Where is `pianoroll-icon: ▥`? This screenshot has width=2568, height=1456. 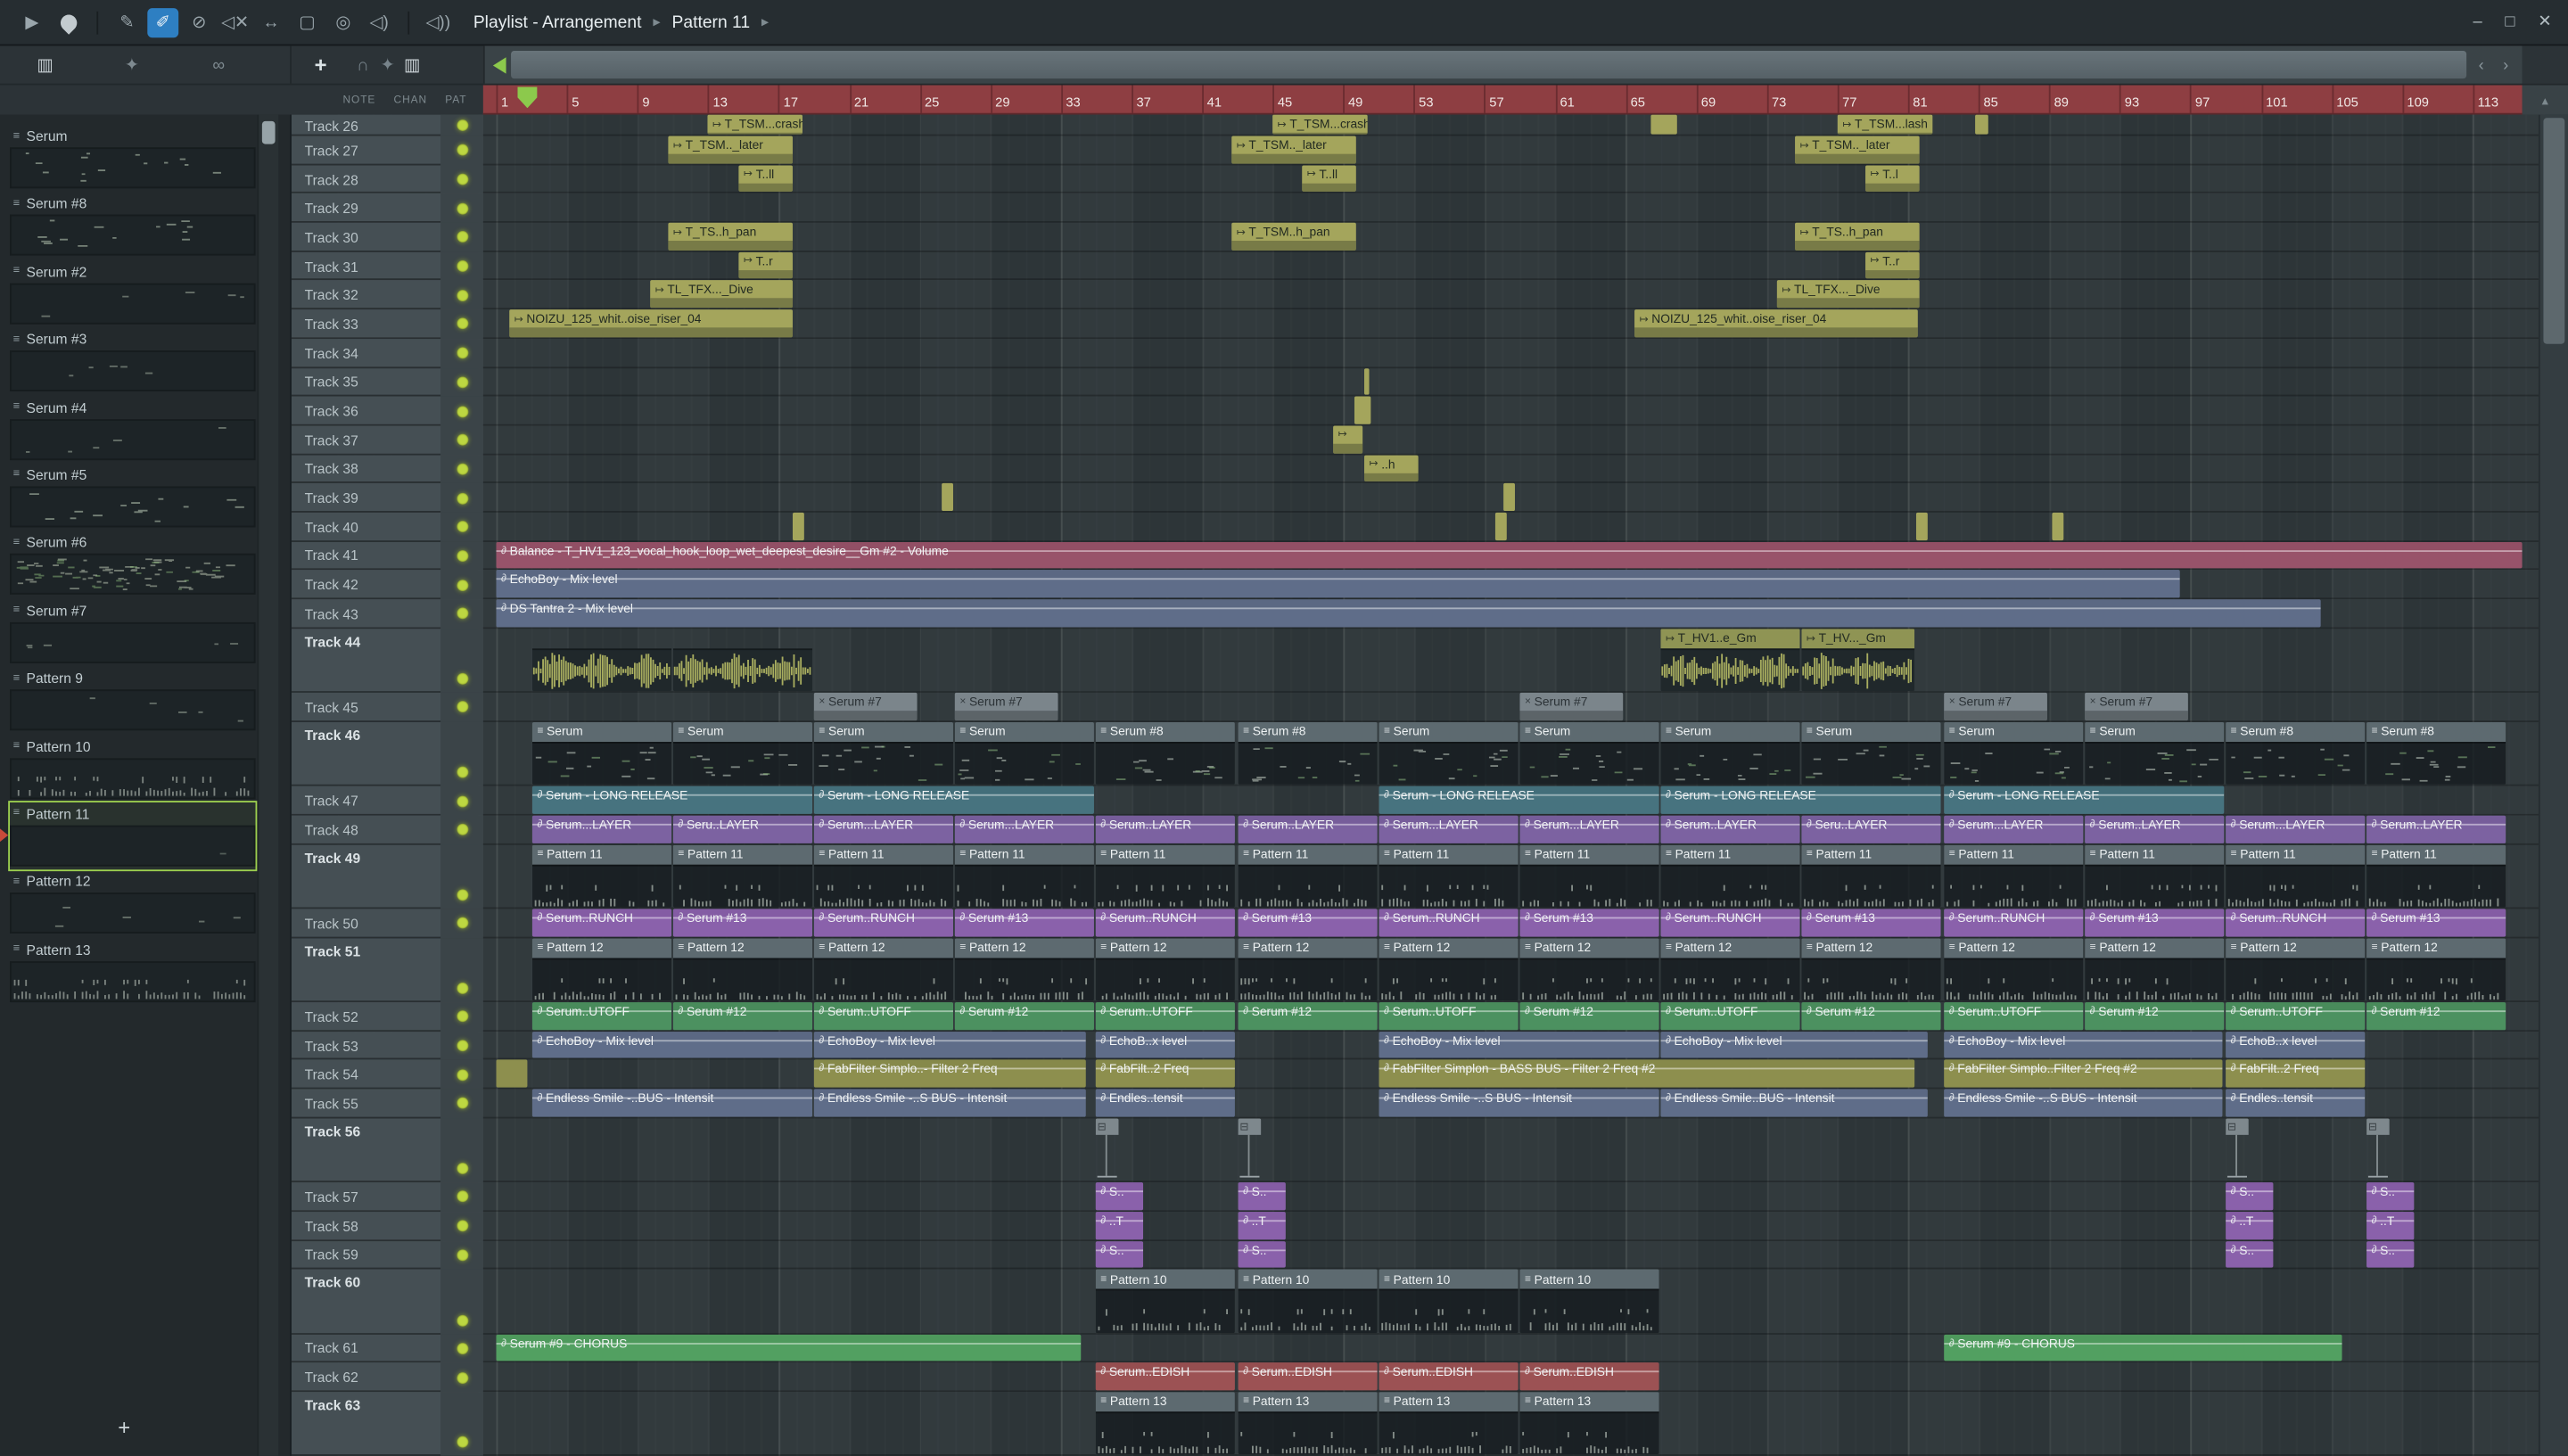
pianoroll-icon: ▥ is located at coordinates (45, 64).